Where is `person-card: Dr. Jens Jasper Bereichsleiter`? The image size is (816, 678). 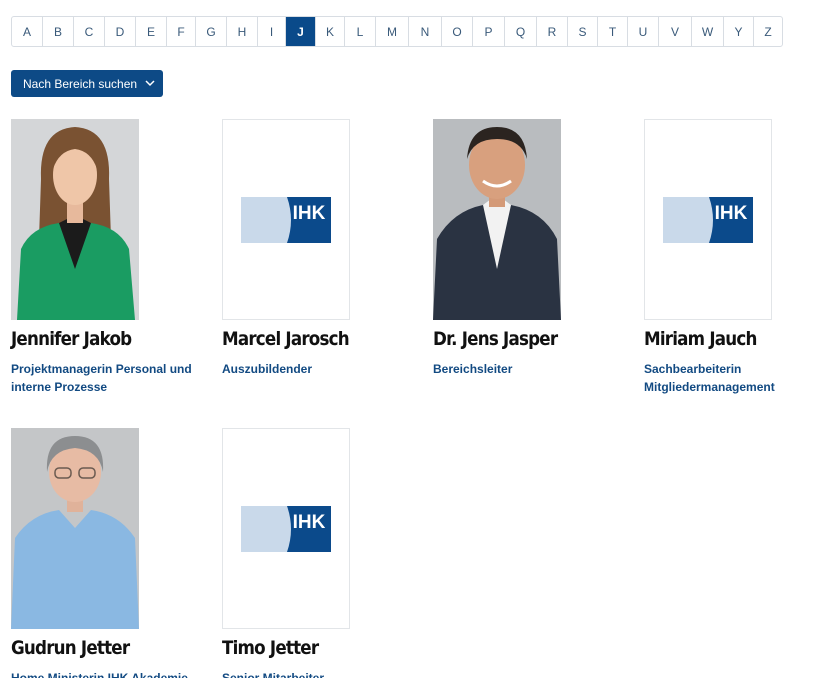 person-card: Dr. Jens Jasper Bereichsleiter is located at coordinates (528, 248).